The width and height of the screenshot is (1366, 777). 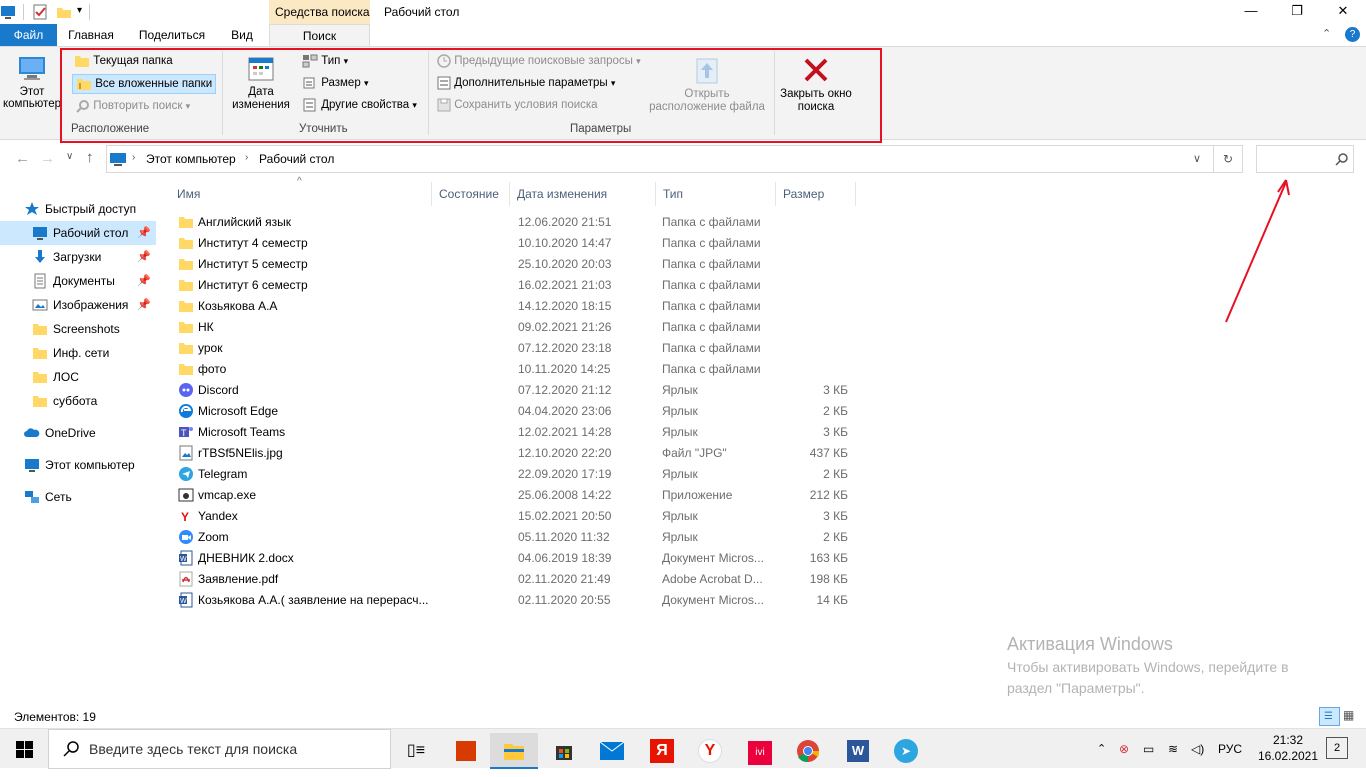 What do you see at coordinates (40, 12) in the screenshot?
I see `properties-icon` at bounding box center [40, 12].